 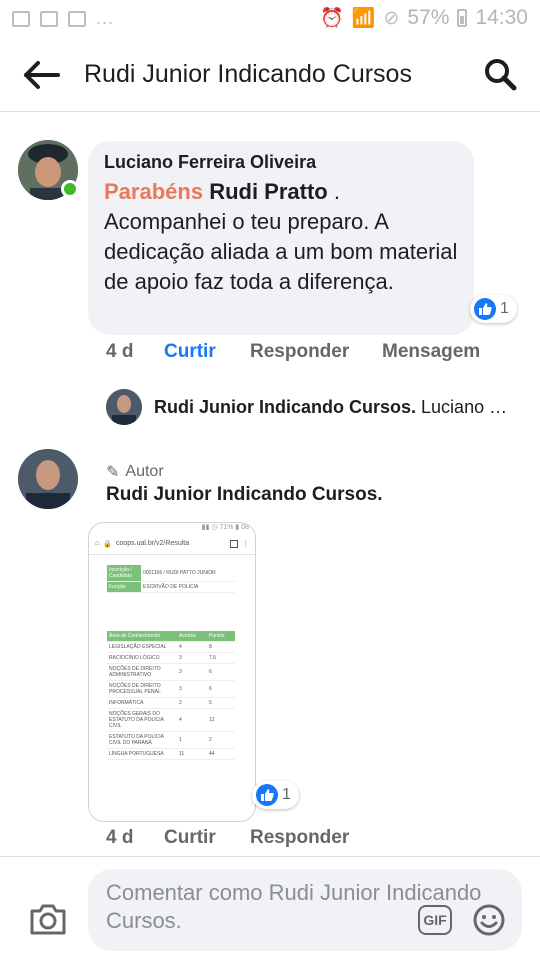 I want to click on arrow-left-icon, so click(x=42, y=75).